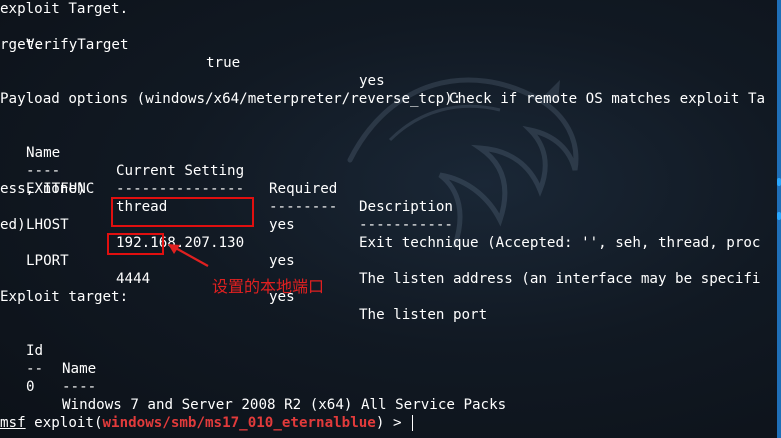  I want to click on option-name: LHOST, so click(47, 225).